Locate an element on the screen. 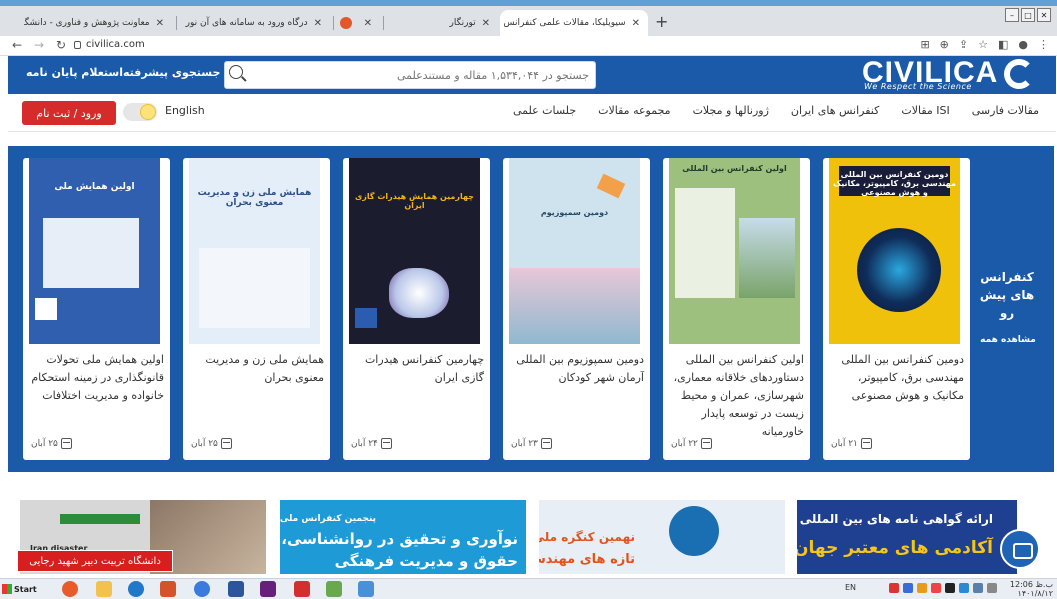  sidebar-icon: ◧ is located at coordinates (1003, 44).